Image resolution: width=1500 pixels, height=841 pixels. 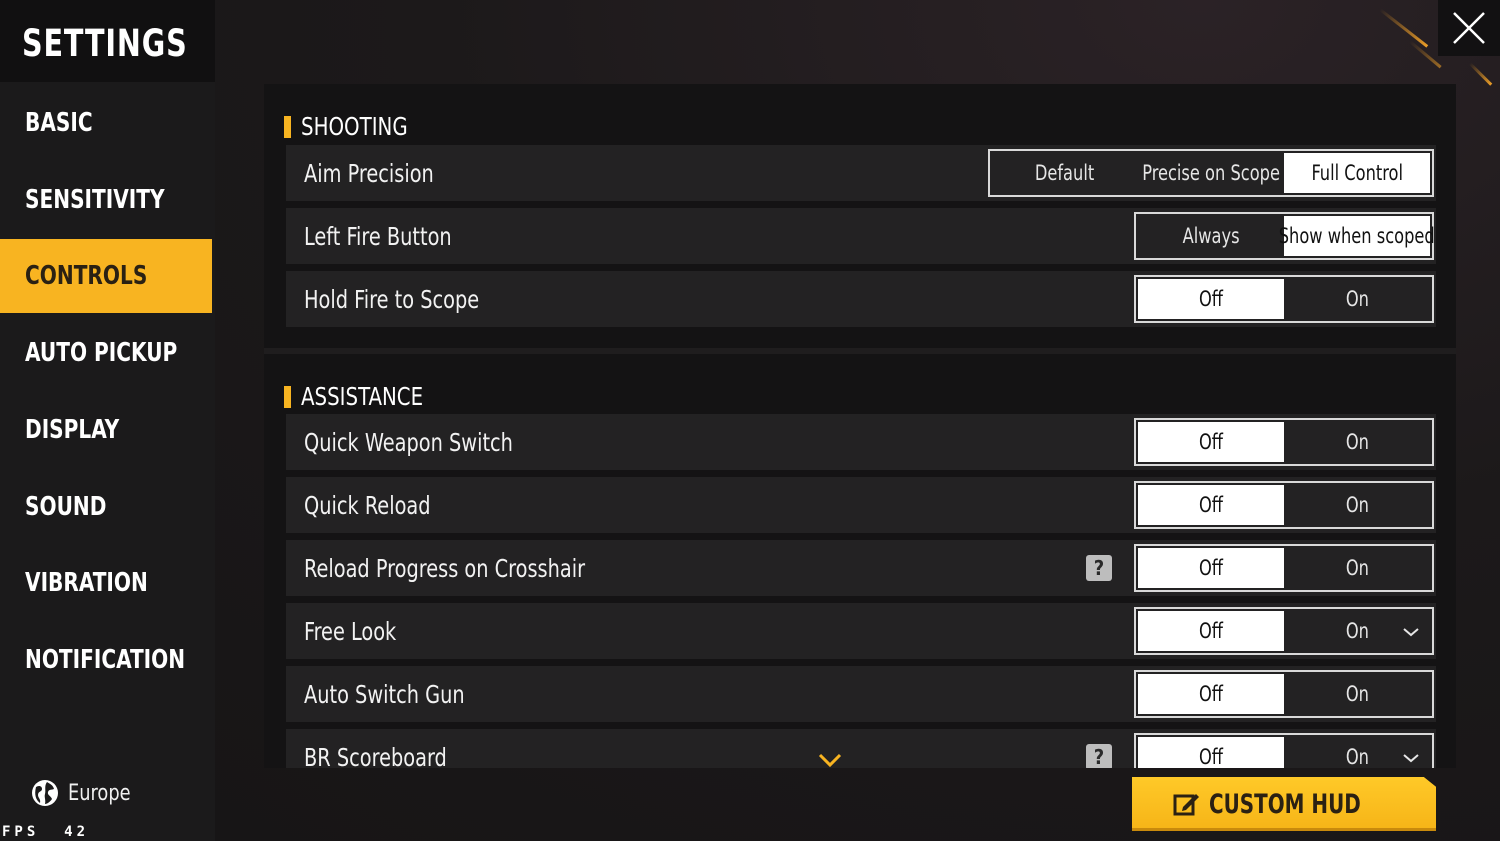 I want to click on quick-weapon-switch-selector: Off On, so click(x=1284, y=442).